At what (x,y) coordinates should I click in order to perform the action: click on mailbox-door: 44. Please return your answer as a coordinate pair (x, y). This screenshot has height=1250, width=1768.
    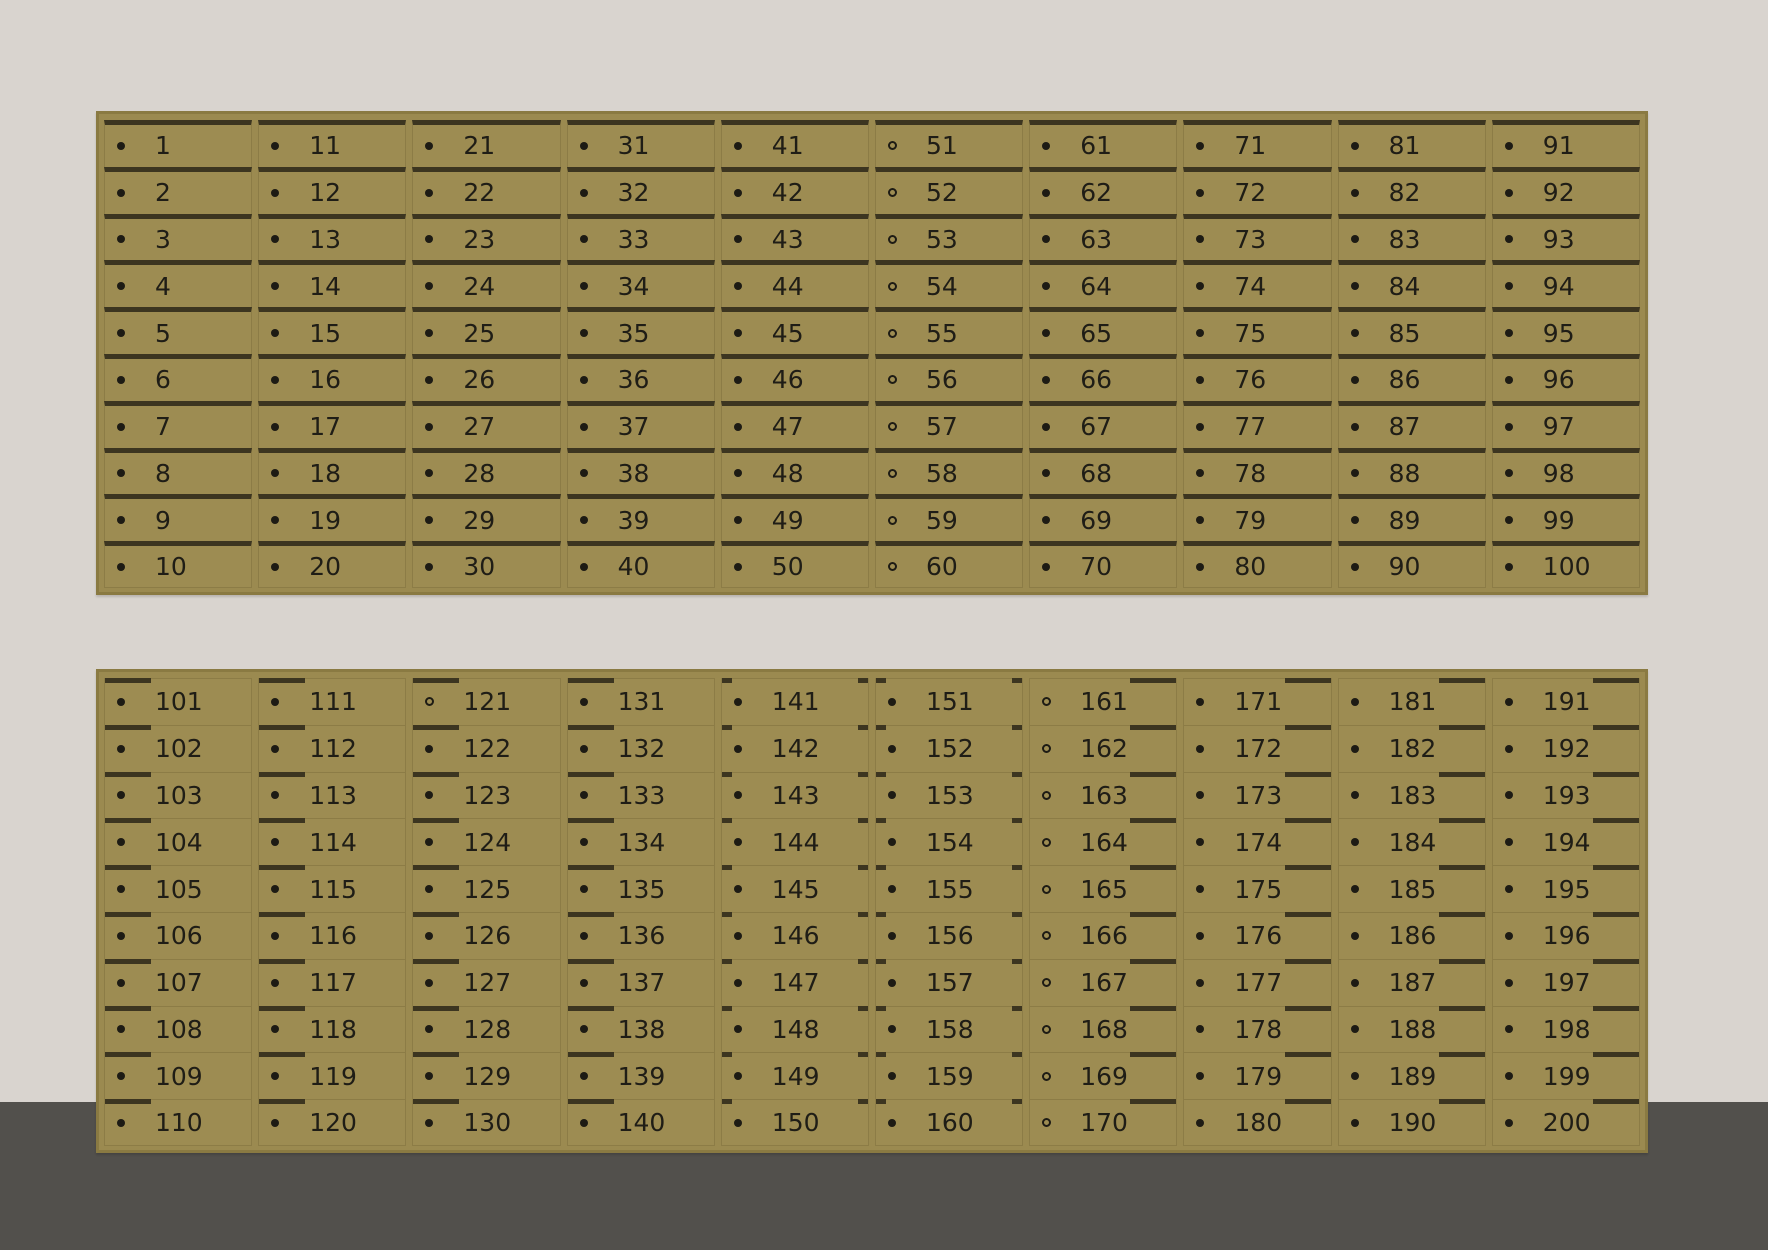
    Looking at the image, I should click on (794, 284).